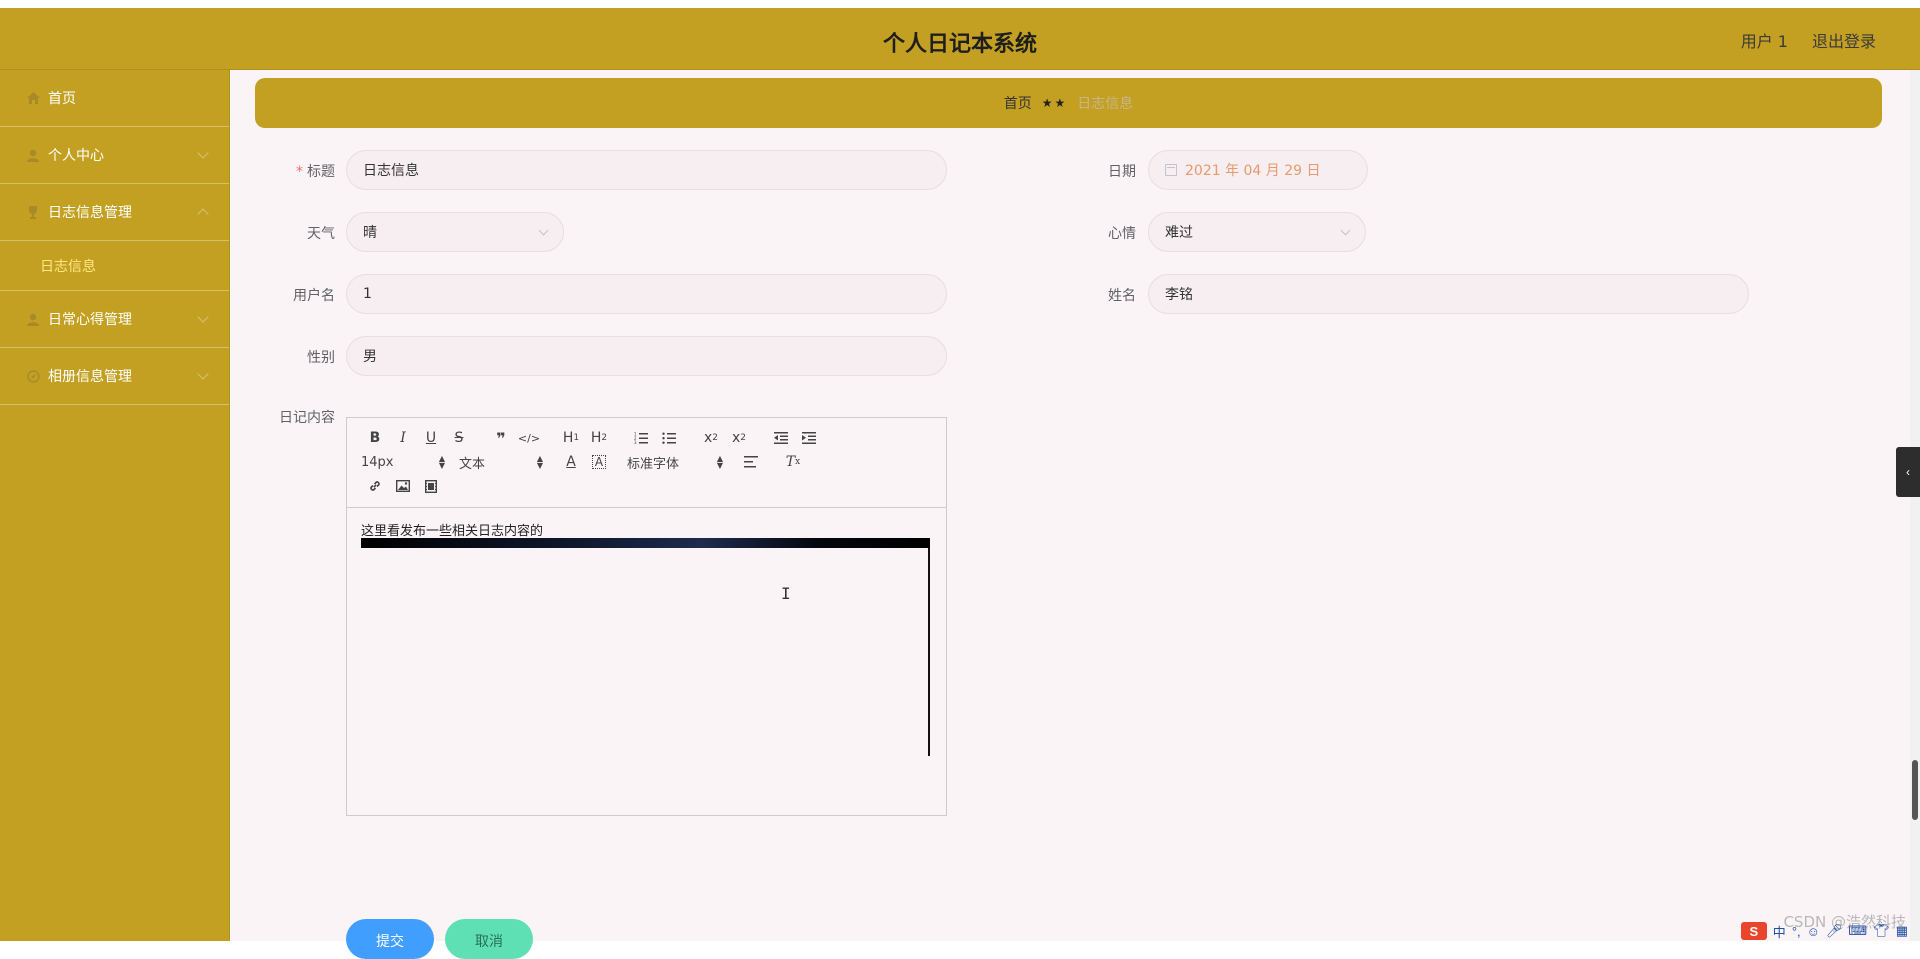 The width and height of the screenshot is (1920, 959). I want to click on ordered-list-button: 123, so click(641, 438).